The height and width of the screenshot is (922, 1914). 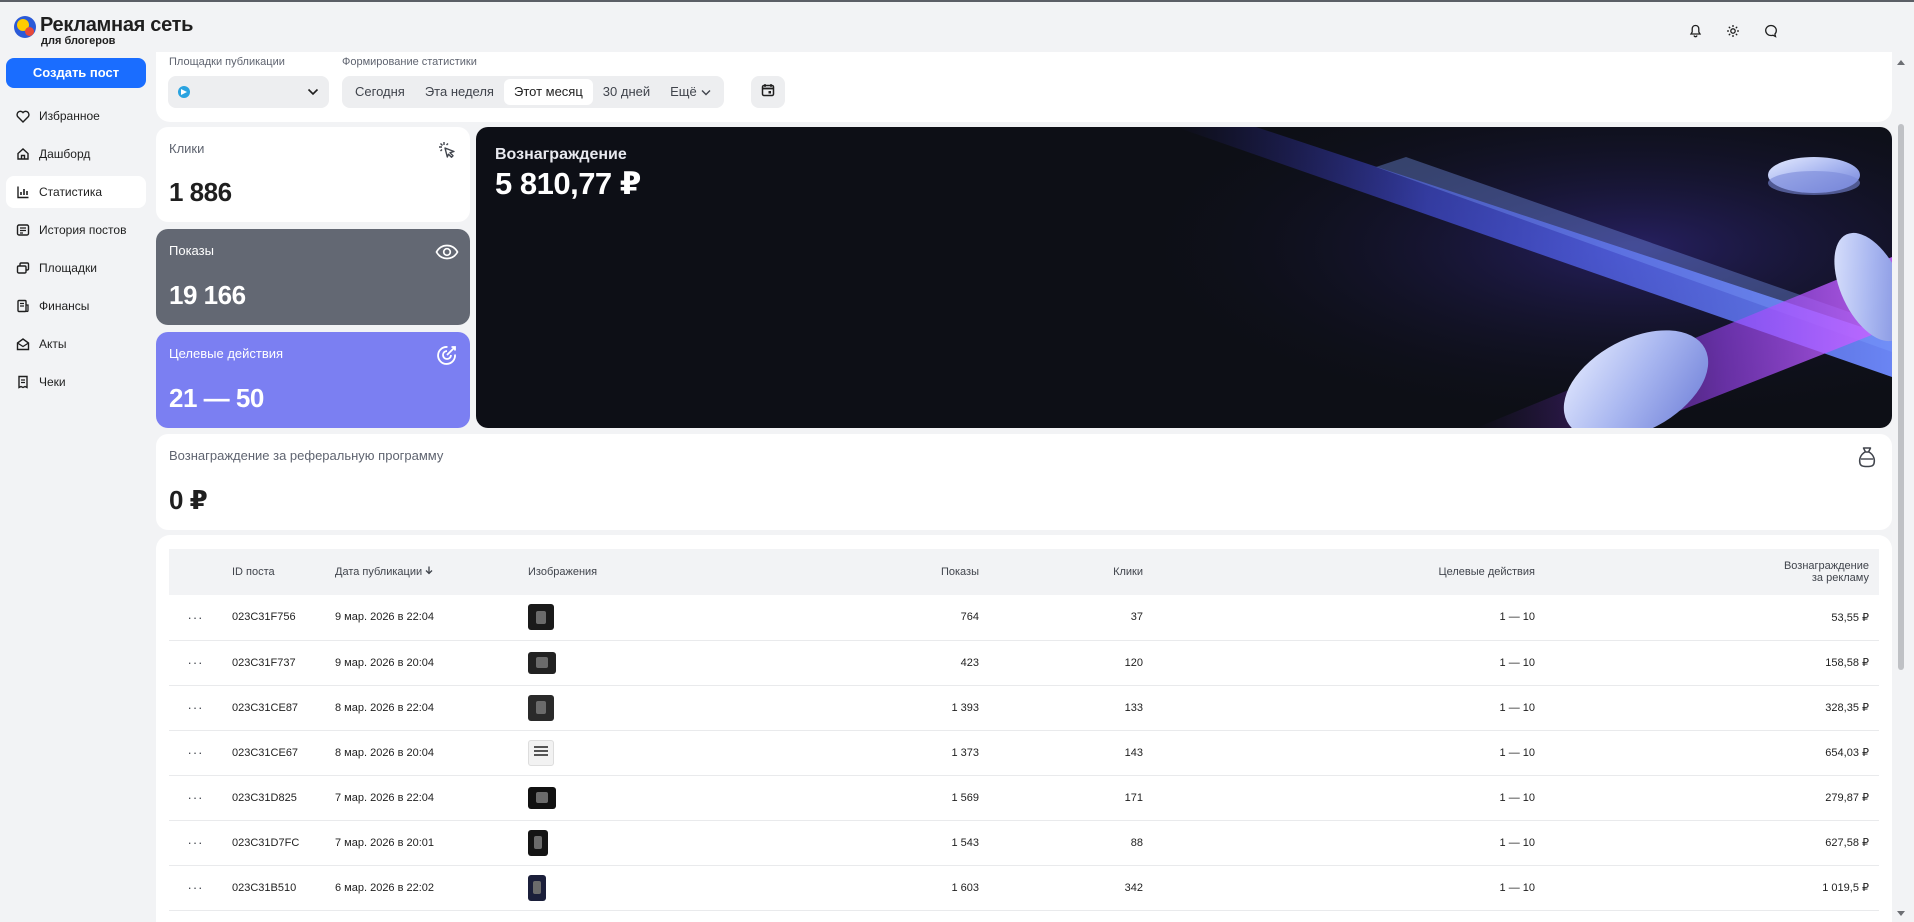 I want to click on post-id-cell: 023C31D7FC, so click(x=266, y=842).